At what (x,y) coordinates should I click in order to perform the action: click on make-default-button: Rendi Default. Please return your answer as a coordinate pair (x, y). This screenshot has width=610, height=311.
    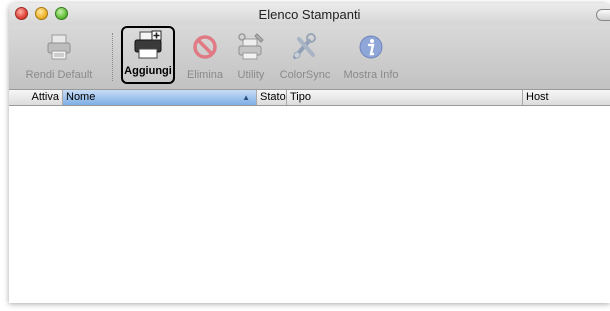
    Looking at the image, I should click on (59, 56).